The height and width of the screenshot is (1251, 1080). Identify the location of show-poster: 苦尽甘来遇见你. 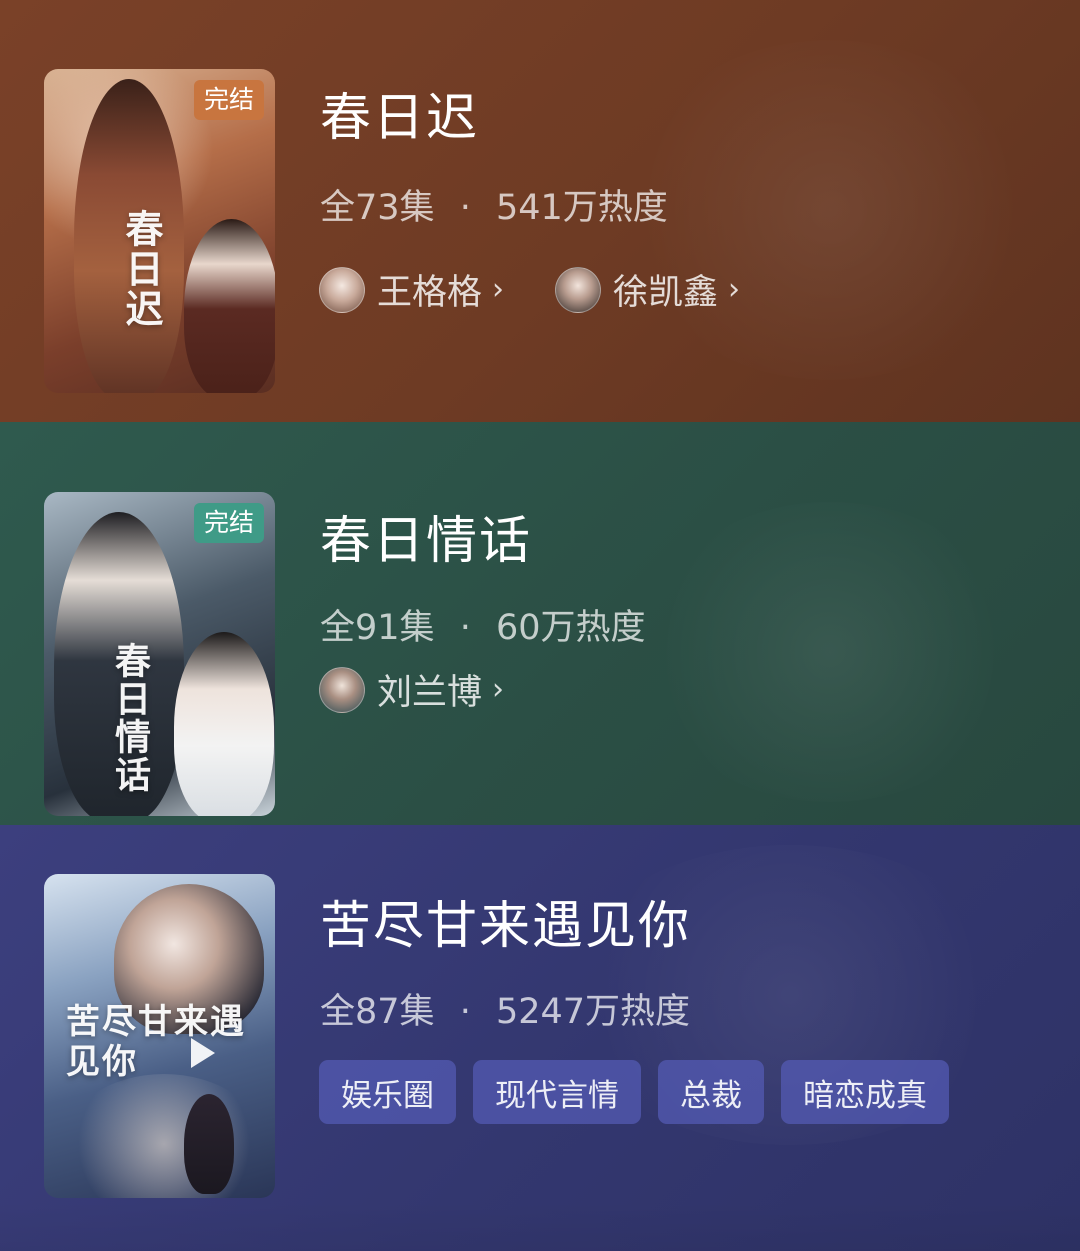
(159, 1036).